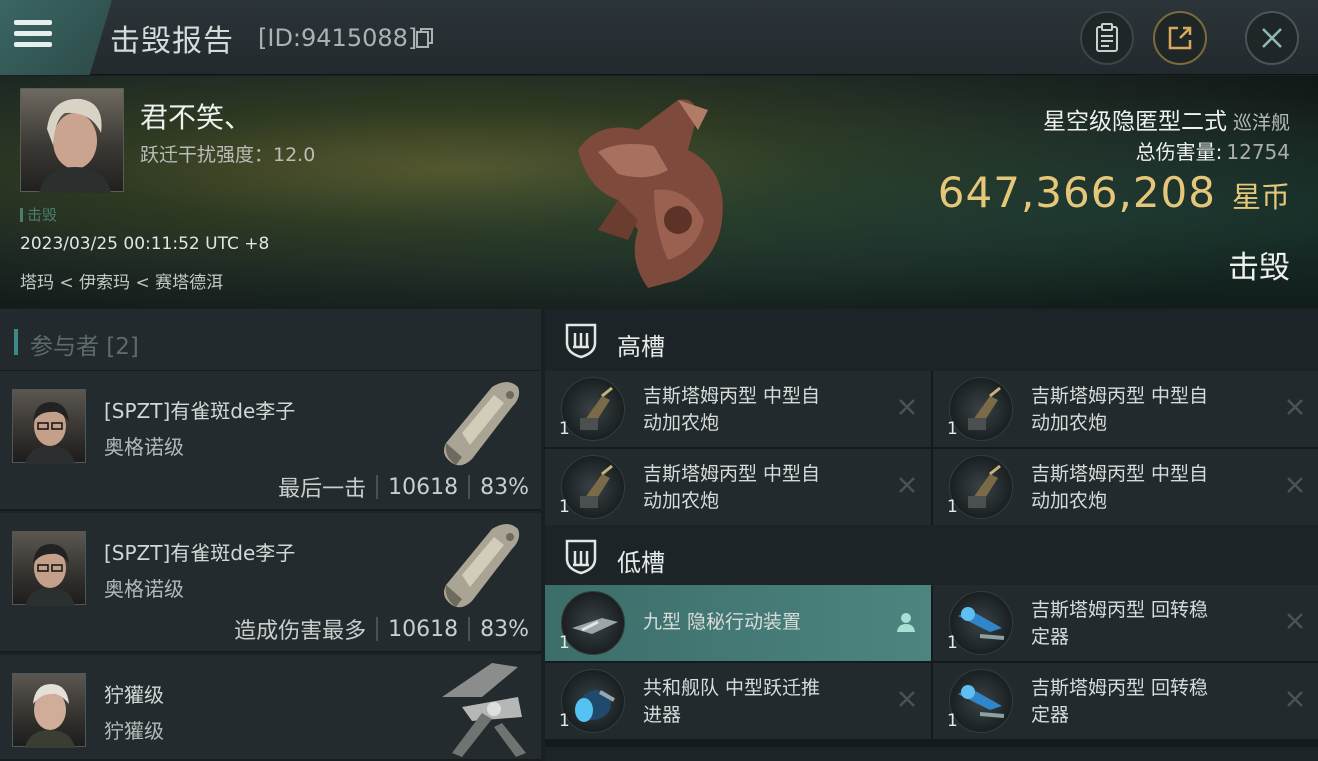 The image size is (1318, 761). I want to click on clipboard-icon, so click(1107, 37).